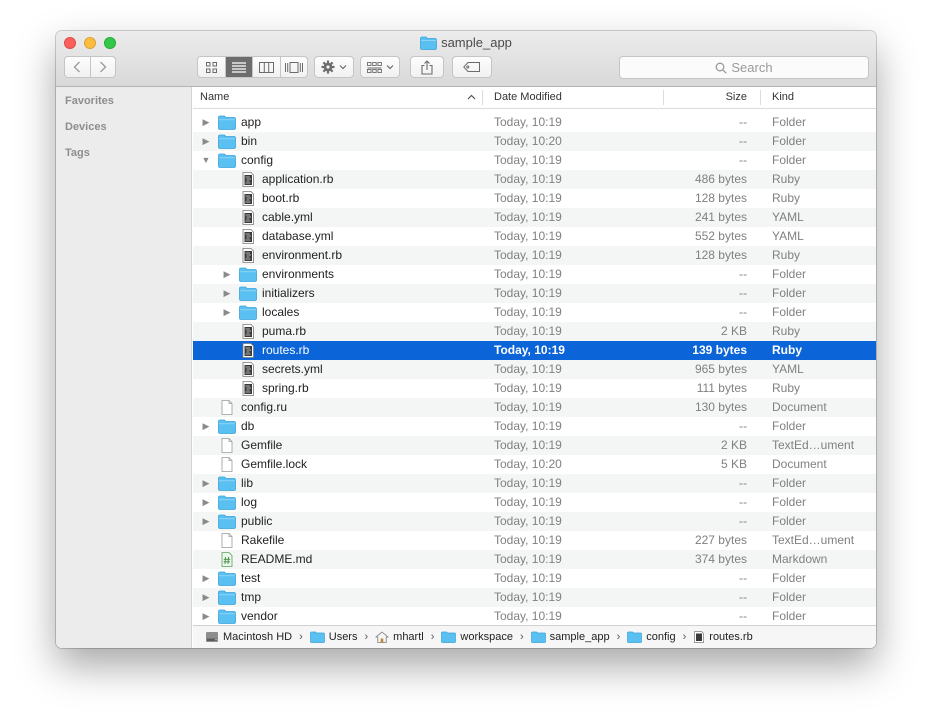  I want to click on table-row: Gemfile.lock Today, 10:20 5 KB Document, so click(534, 464).